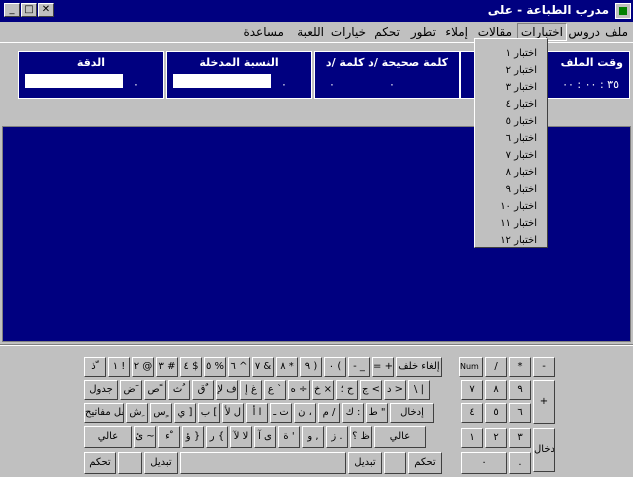 The height and width of the screenshot is (477, 633). What do you see at coordinates (496, 390) in the screenshot?
I see `key-num-٨: ٨` at bounding box center [496, 390].